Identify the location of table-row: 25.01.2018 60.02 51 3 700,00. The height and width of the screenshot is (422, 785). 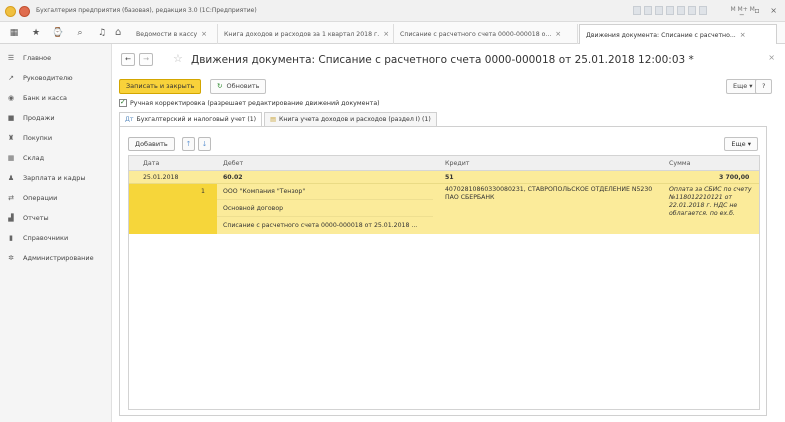
(444, 177).